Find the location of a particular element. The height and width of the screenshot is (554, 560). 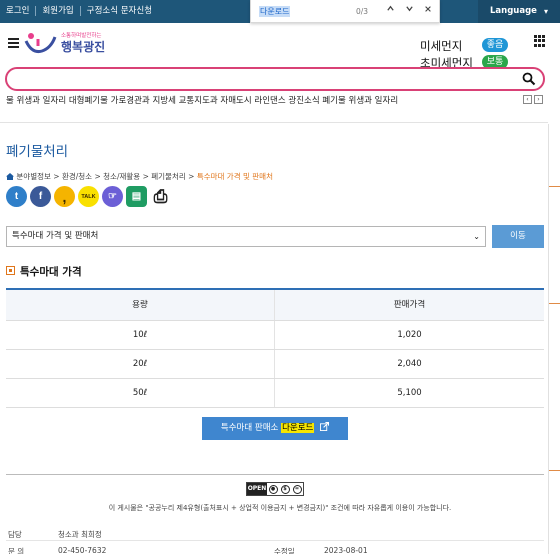

header-divider is located at coordinates (274, 122).